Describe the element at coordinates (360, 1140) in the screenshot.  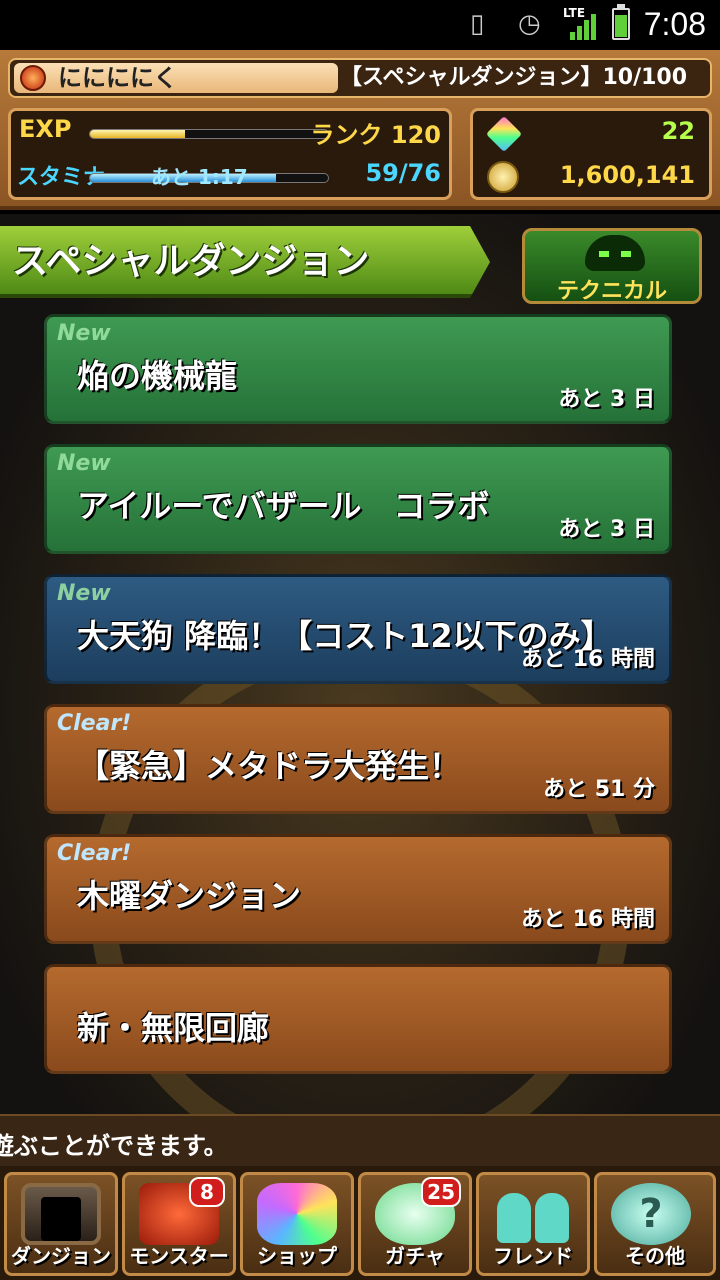
I see `news-ticker: 遊ぶことができます。` at that location.